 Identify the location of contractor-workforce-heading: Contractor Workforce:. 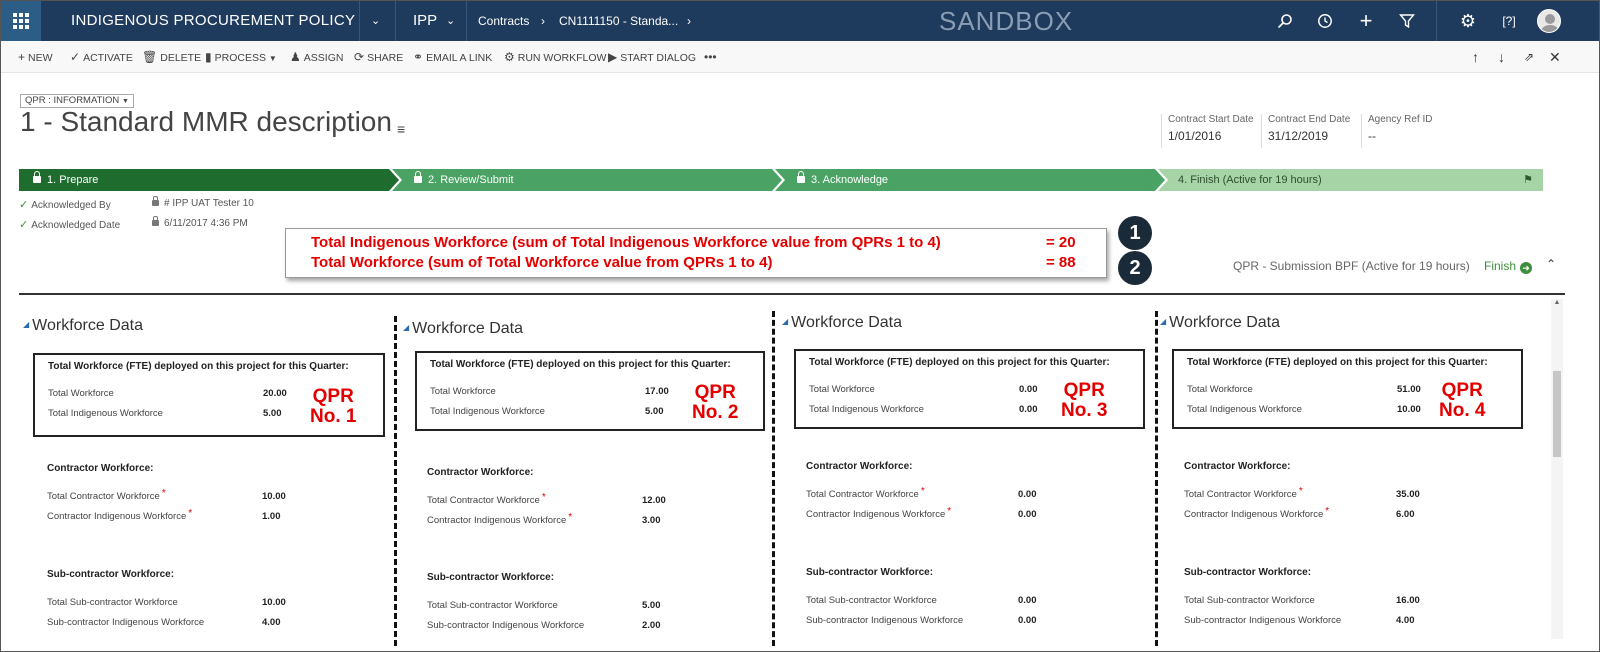
(1237, 466).